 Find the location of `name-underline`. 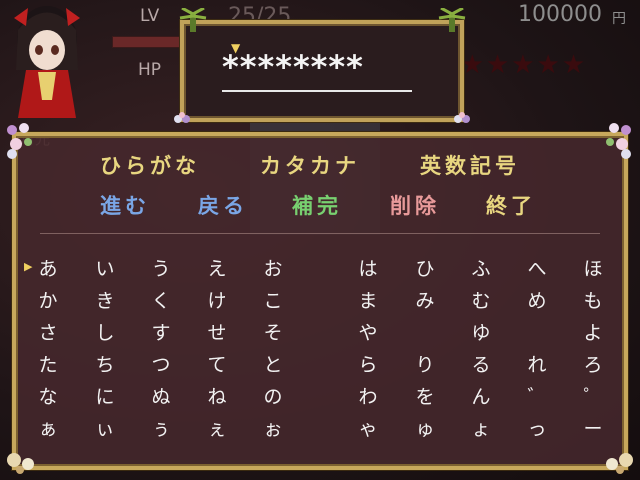

name-underline is located at coordinates (317, 91).